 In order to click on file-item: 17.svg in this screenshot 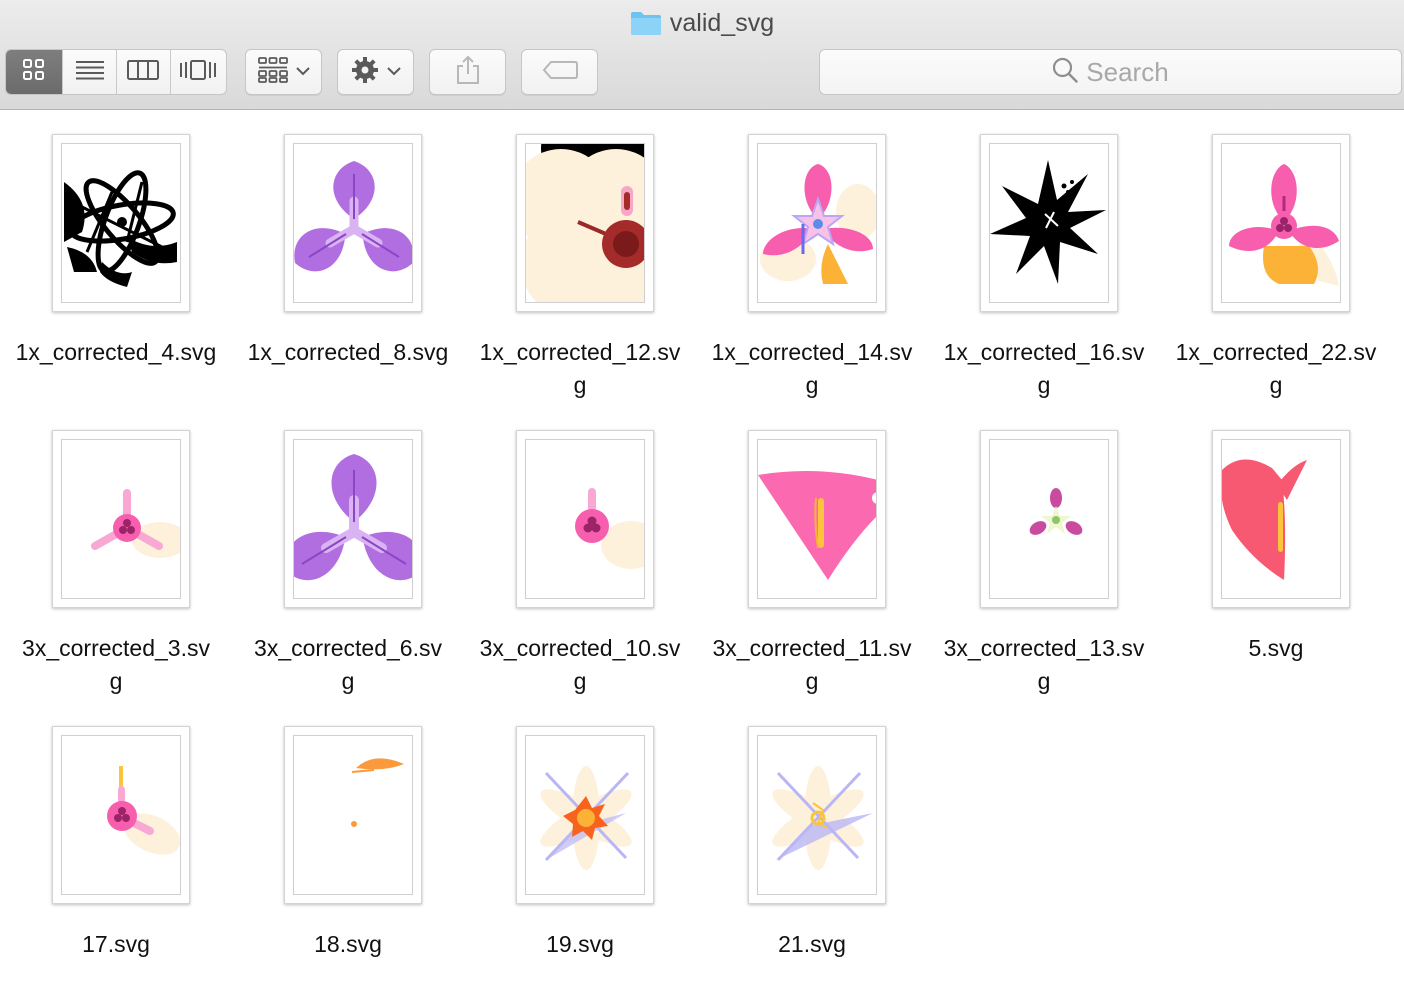, I will do `click(116, 844)`.